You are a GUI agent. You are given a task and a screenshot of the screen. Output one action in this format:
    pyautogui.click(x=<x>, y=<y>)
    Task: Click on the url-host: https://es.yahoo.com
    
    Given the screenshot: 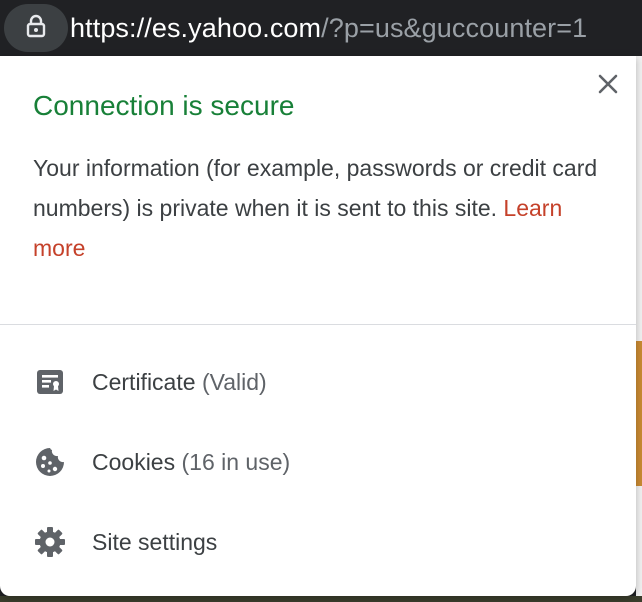 What is the action you would take?
    pyautogui.click(x=196, y=28)
    